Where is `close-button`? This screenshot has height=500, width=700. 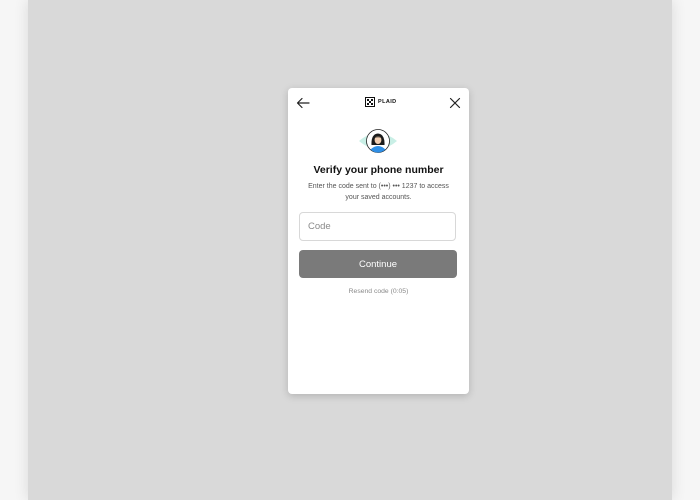
close-button is located at coordinates (455, 102).